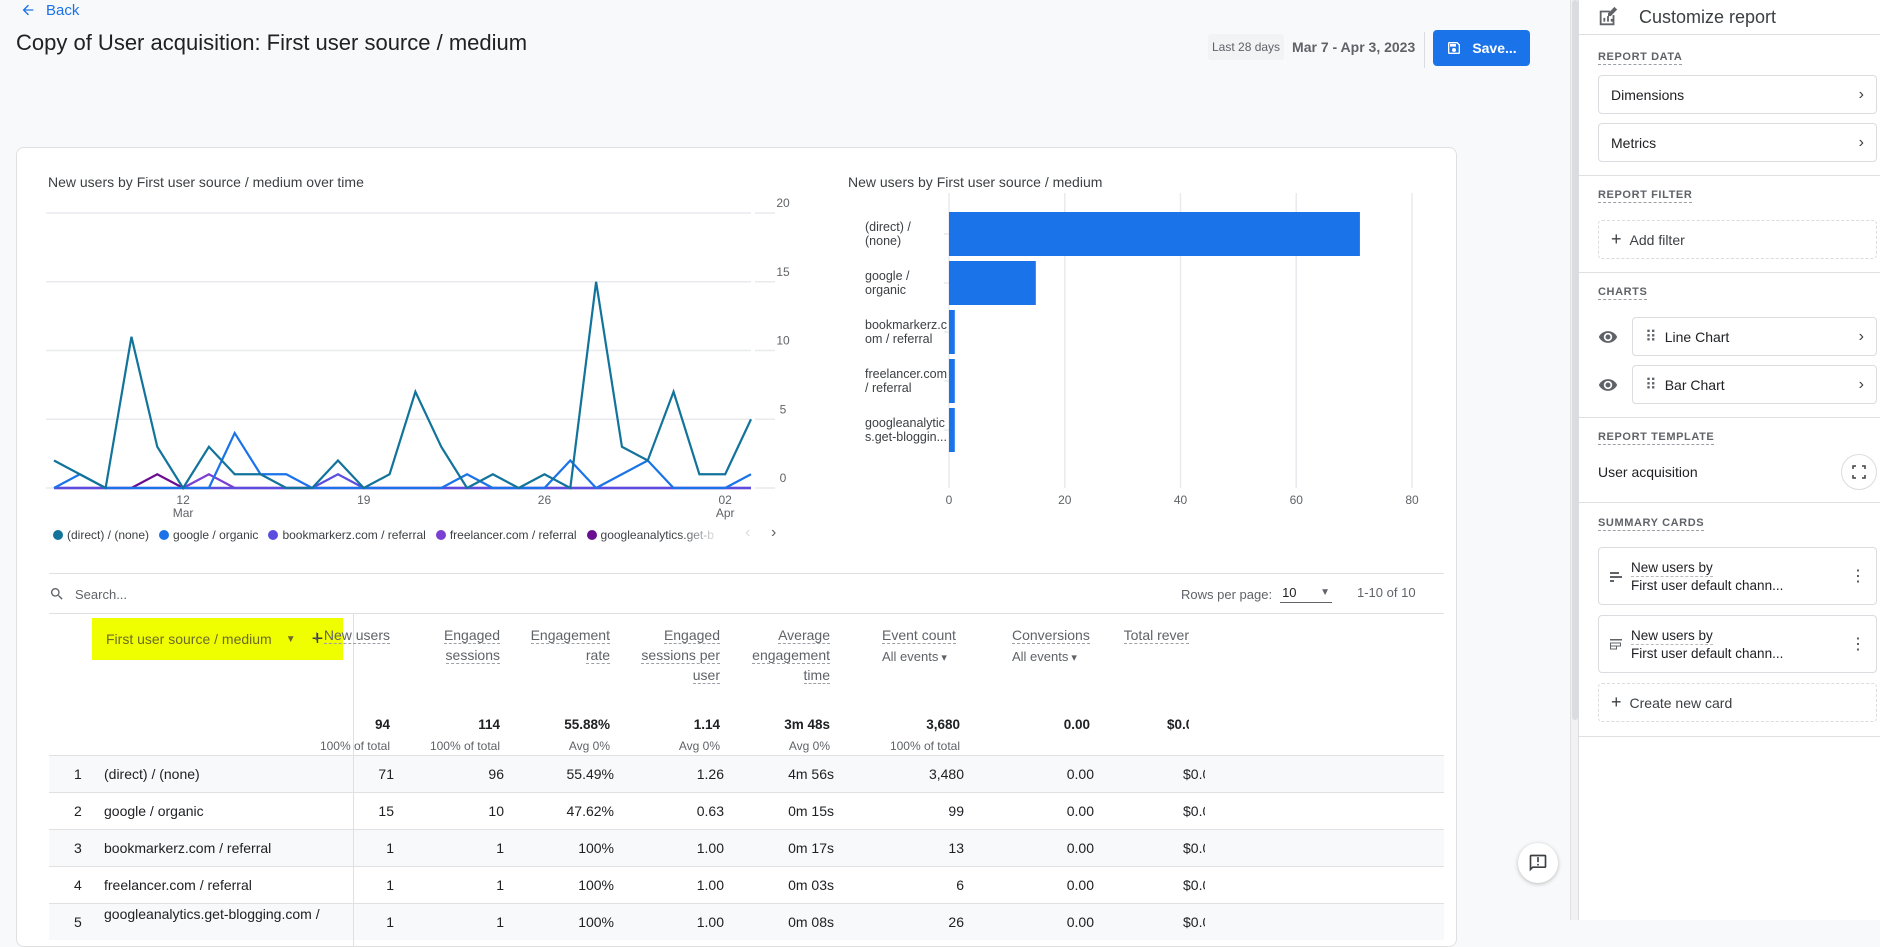 This screenshot has height=947, width=1880. Describe the element at coordinates (208, 535) in the screenshot. I see `legend-item: google / organic` at that location.